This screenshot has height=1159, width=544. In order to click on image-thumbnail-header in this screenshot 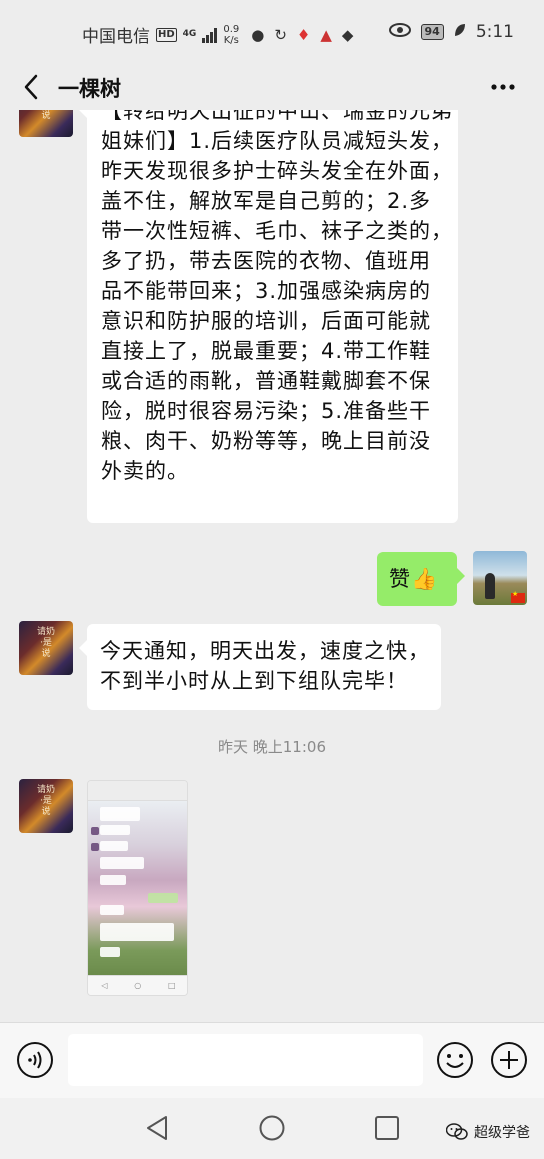, I will do `click(137, 791)`.